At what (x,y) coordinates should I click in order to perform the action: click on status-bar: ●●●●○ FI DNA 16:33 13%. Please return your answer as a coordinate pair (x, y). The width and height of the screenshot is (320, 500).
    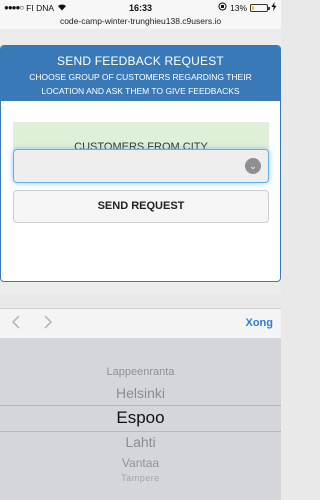
    Looking at the image, I should click on (140, 7).